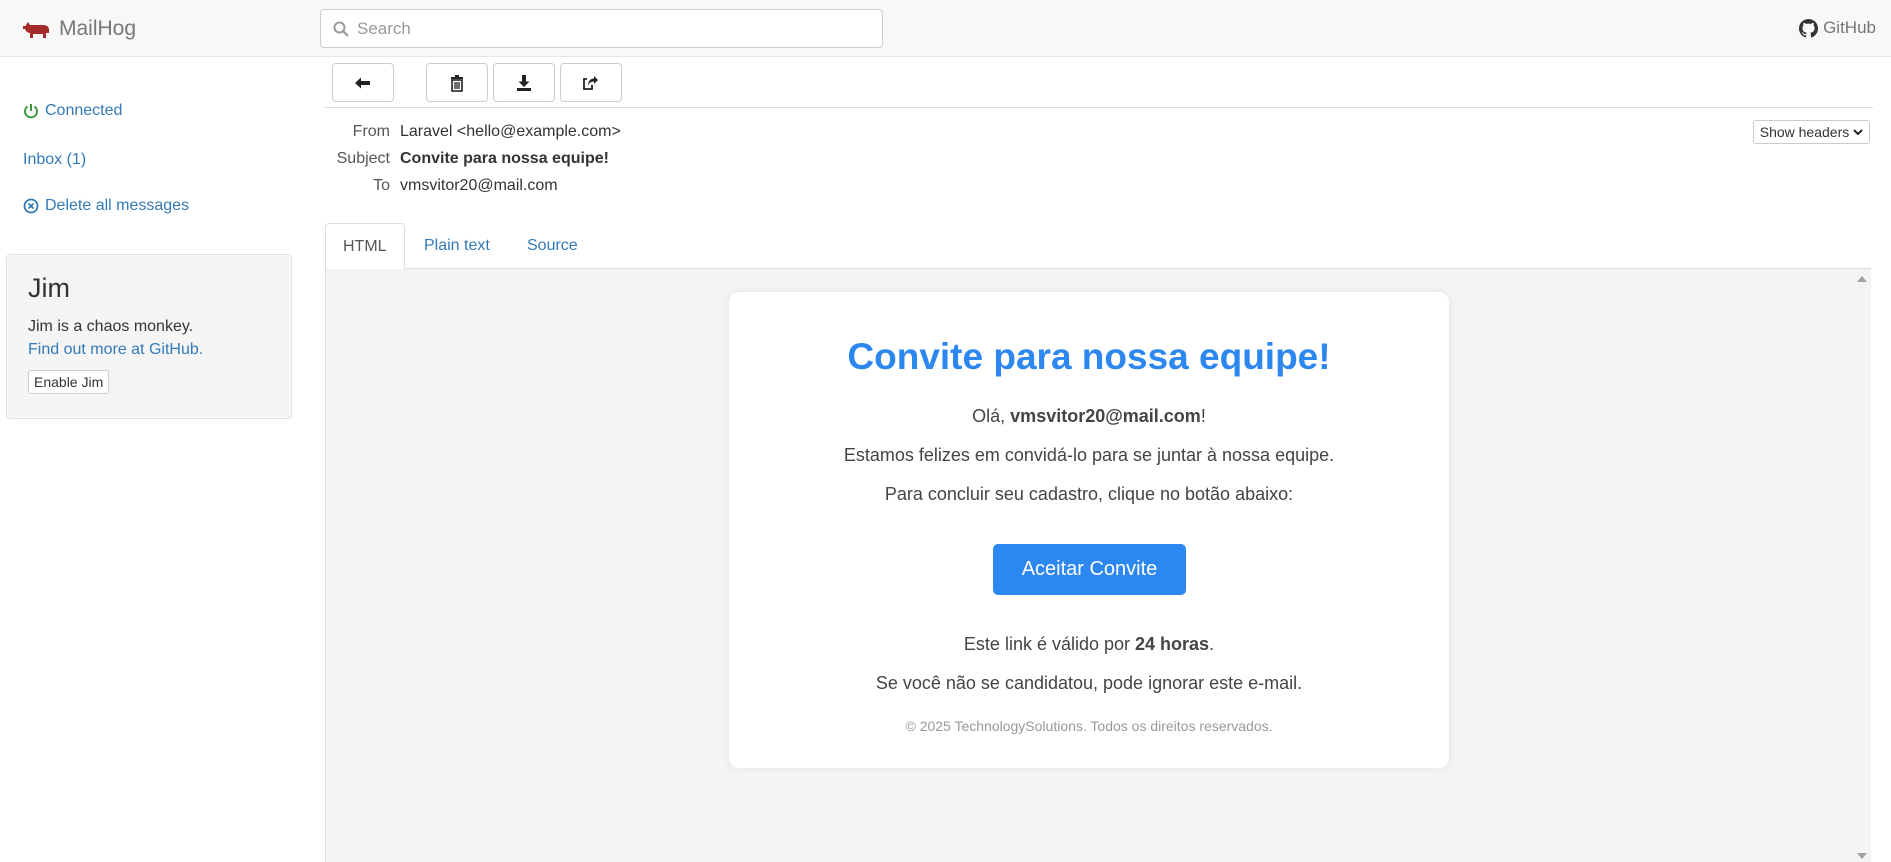 The width and height of the screenshot is (1891, 862). What do you see at coordinates (117, 205) in the screenshot?
I see `delete-all-label: Delete all messages` at bounding box center [117, 205].